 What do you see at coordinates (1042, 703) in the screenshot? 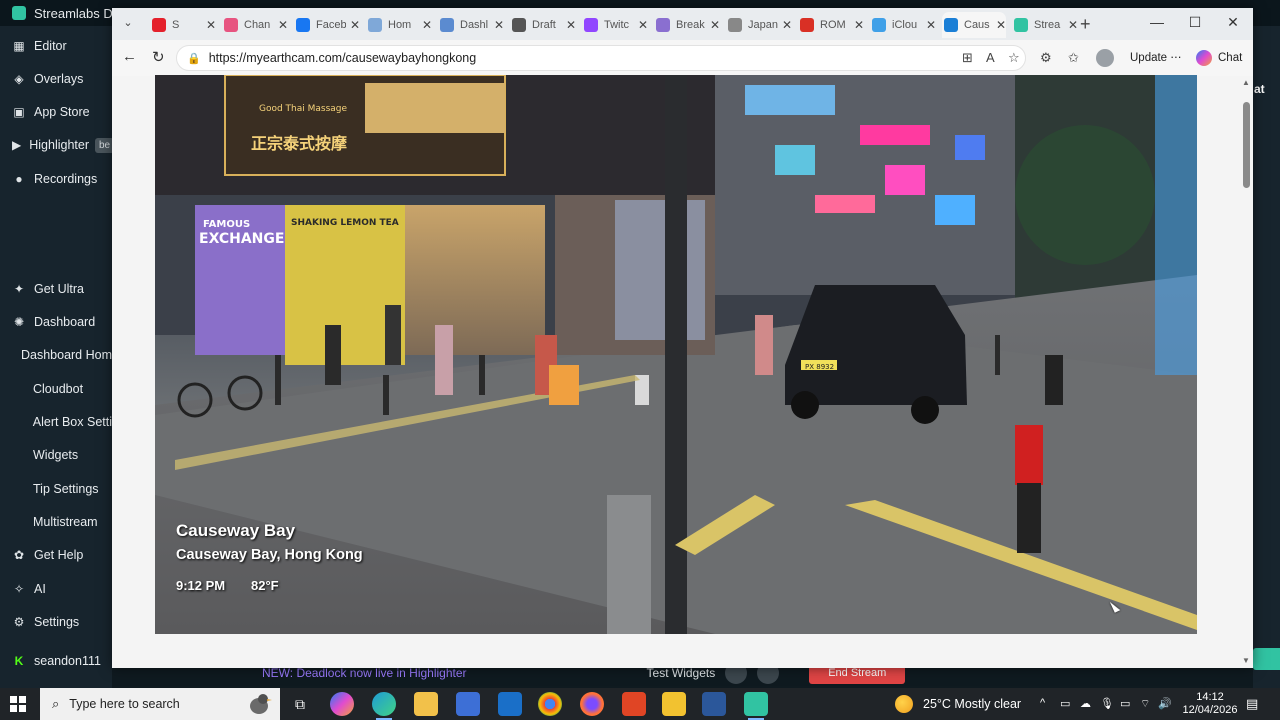
I see `tray-overflow-icon: ^` at bounding box center [1042, 703].